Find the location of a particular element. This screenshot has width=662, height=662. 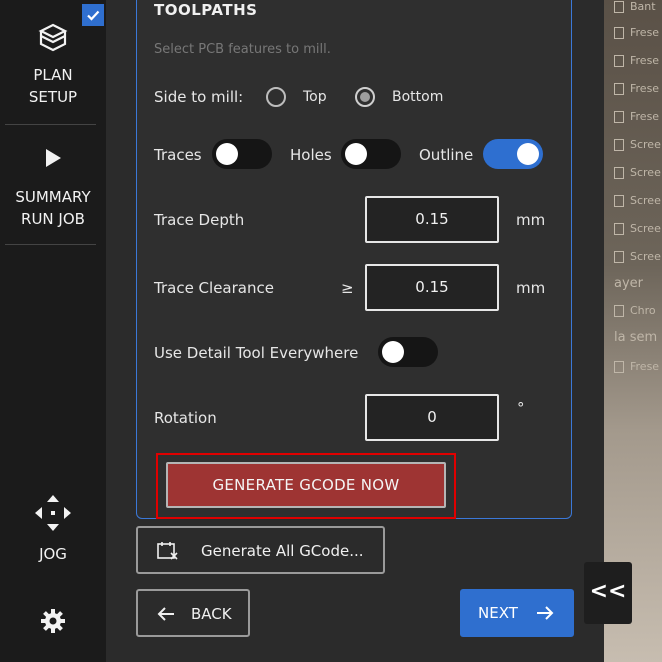

gte-symbol: ≥ is located at coordinates (347, 288).